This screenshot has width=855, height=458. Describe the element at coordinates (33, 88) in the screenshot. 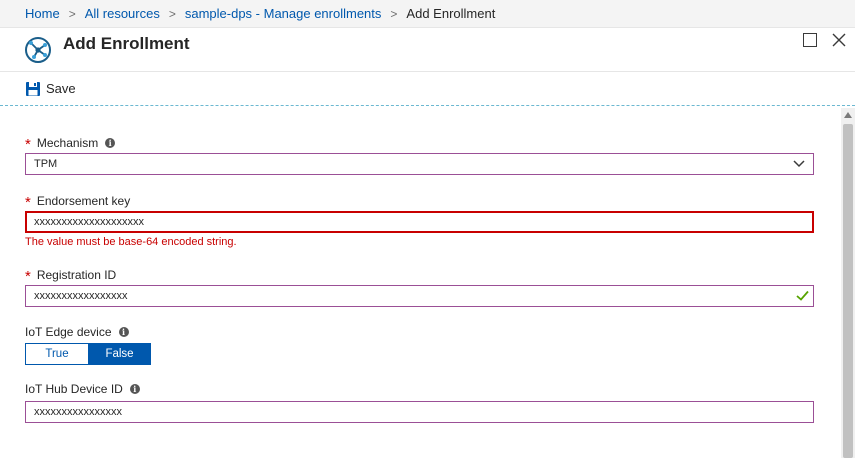

I see `floppy-disk-icon` at that location.